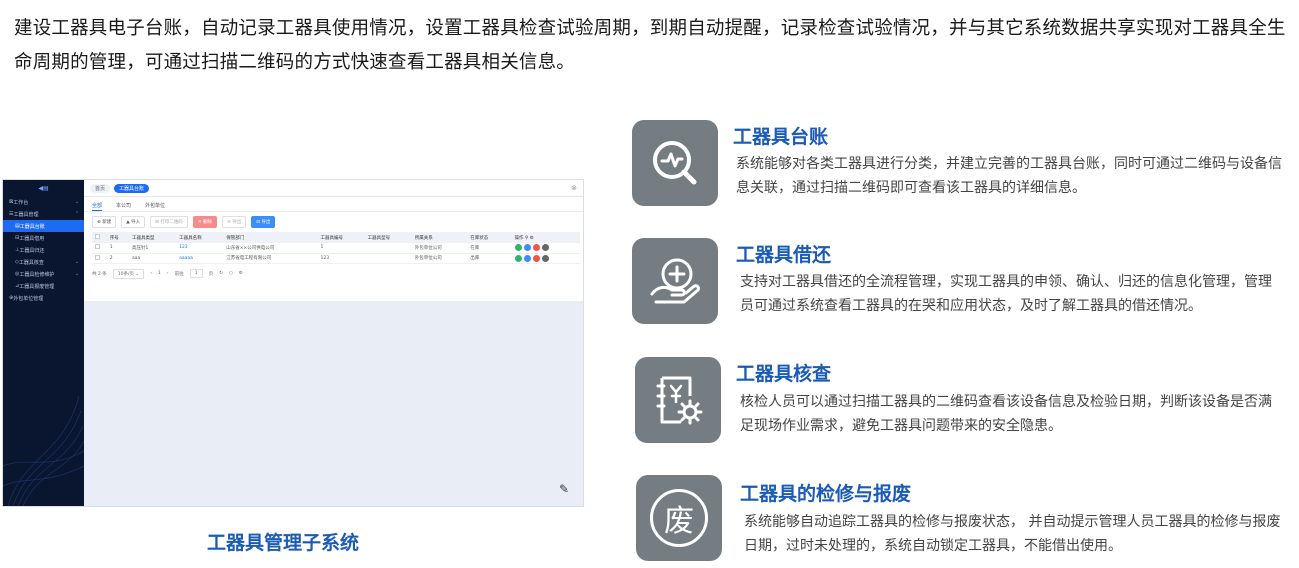 The image size is (1299, 568). I want to click on hand-plus-icon, so click(675, 281).